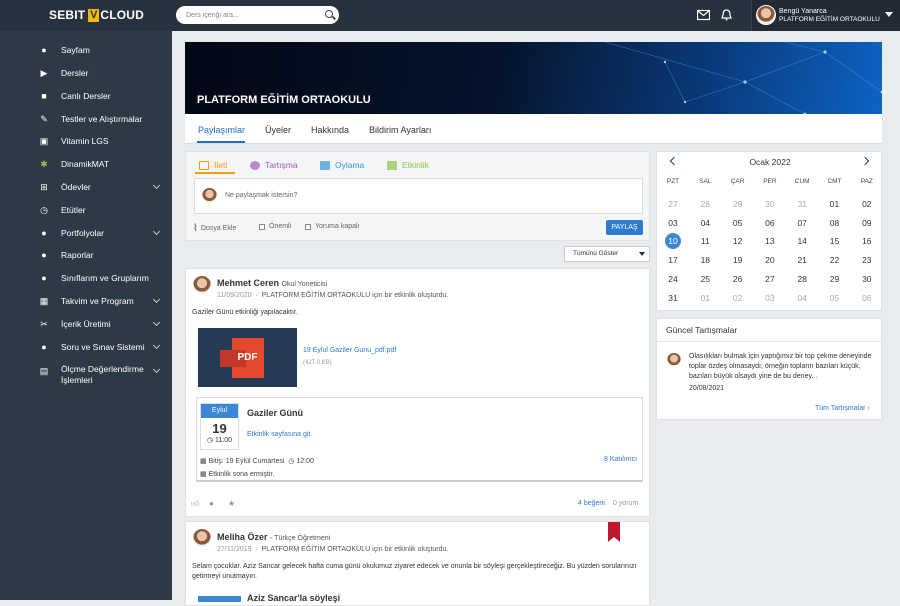  Describe the element at coordinates (867, 241) in the screenshot. I see `calendar-day: 16` at that location.